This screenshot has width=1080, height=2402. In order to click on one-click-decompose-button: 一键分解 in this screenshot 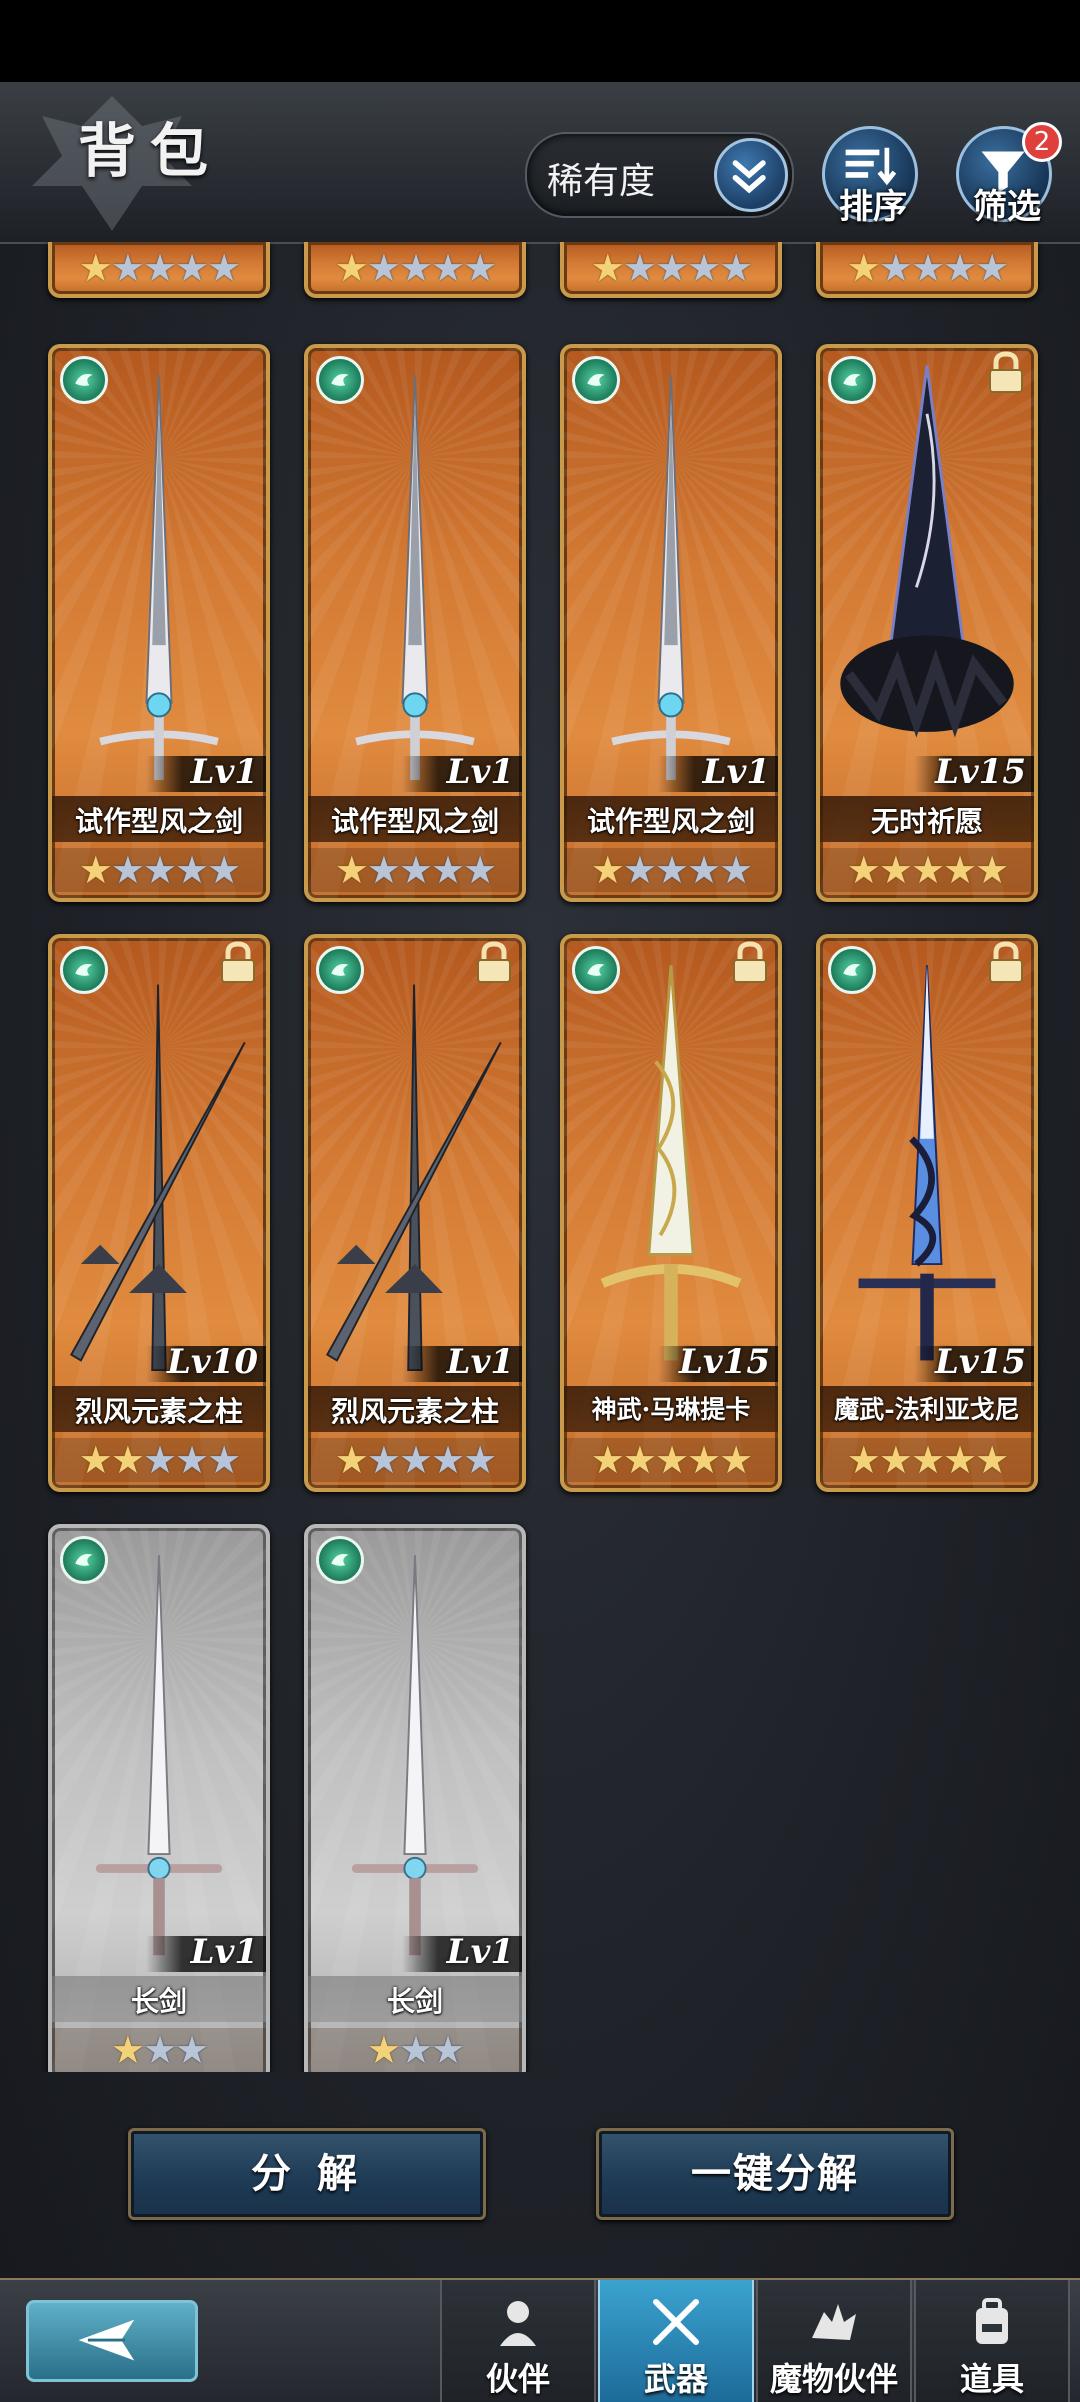, I will do `click(775, 2174)`.